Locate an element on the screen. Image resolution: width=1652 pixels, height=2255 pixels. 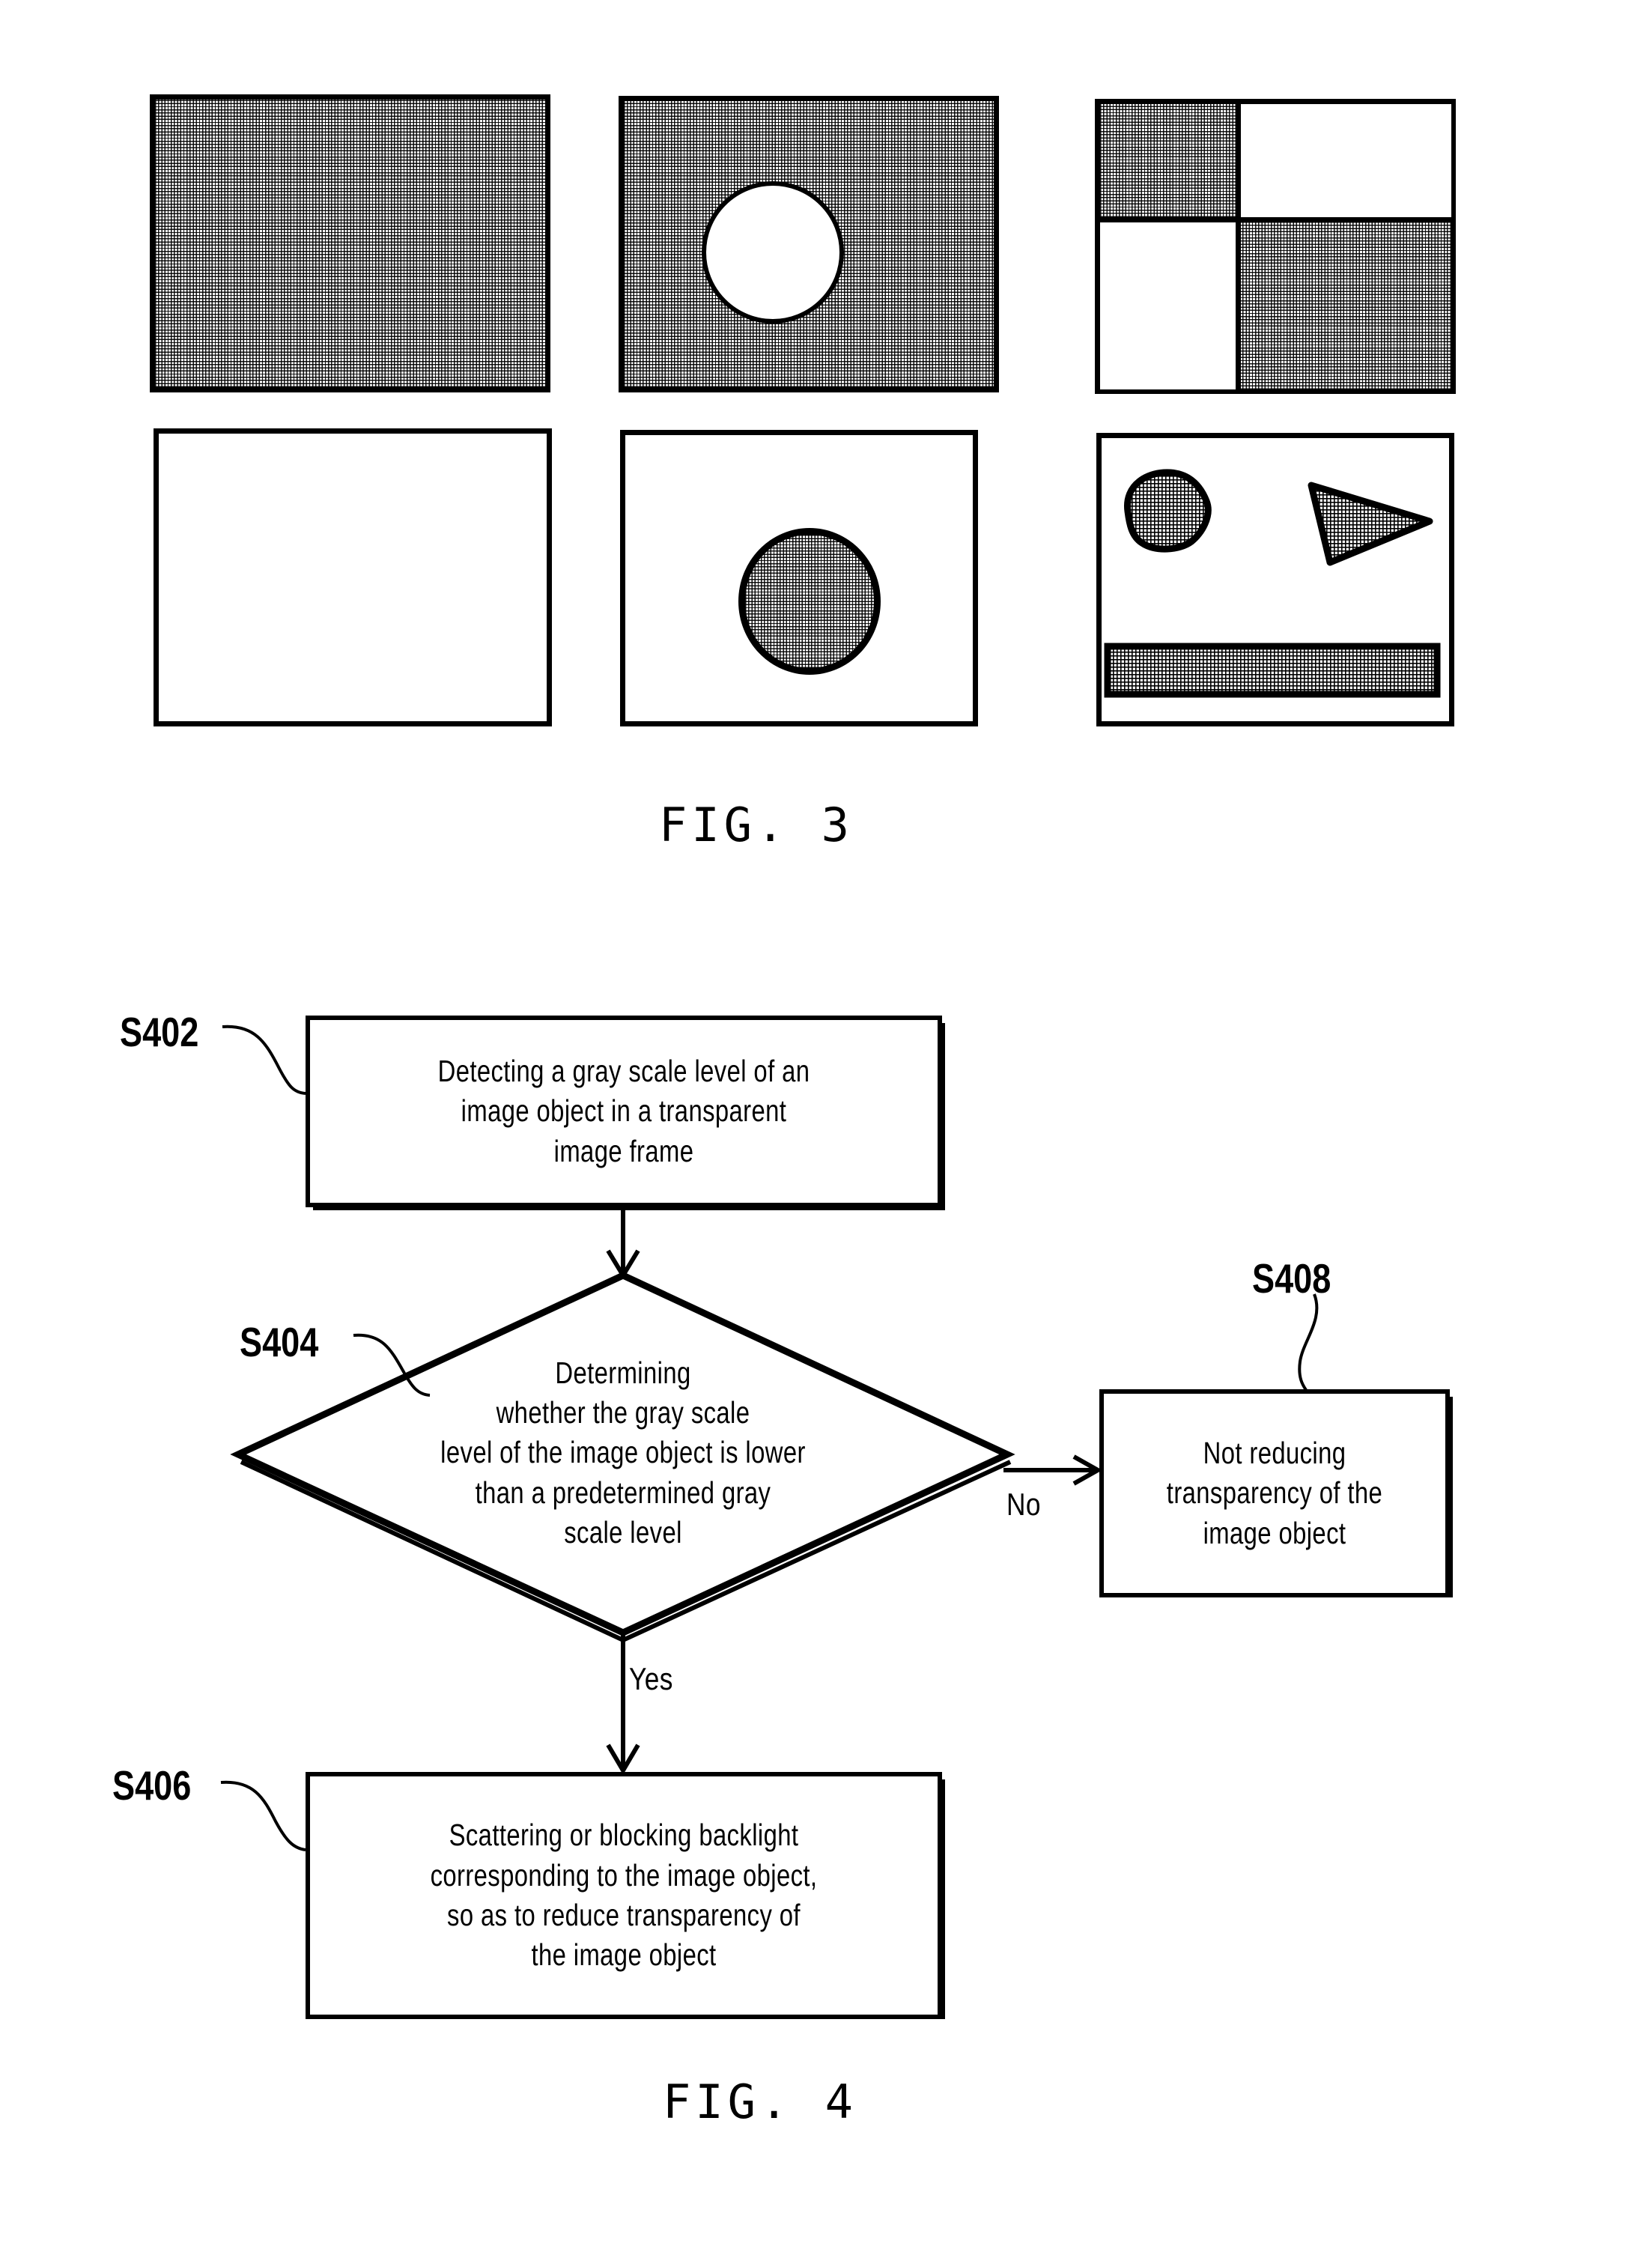
figure-4-caption: FIG. 4 is located at coordinates (760, 2102).